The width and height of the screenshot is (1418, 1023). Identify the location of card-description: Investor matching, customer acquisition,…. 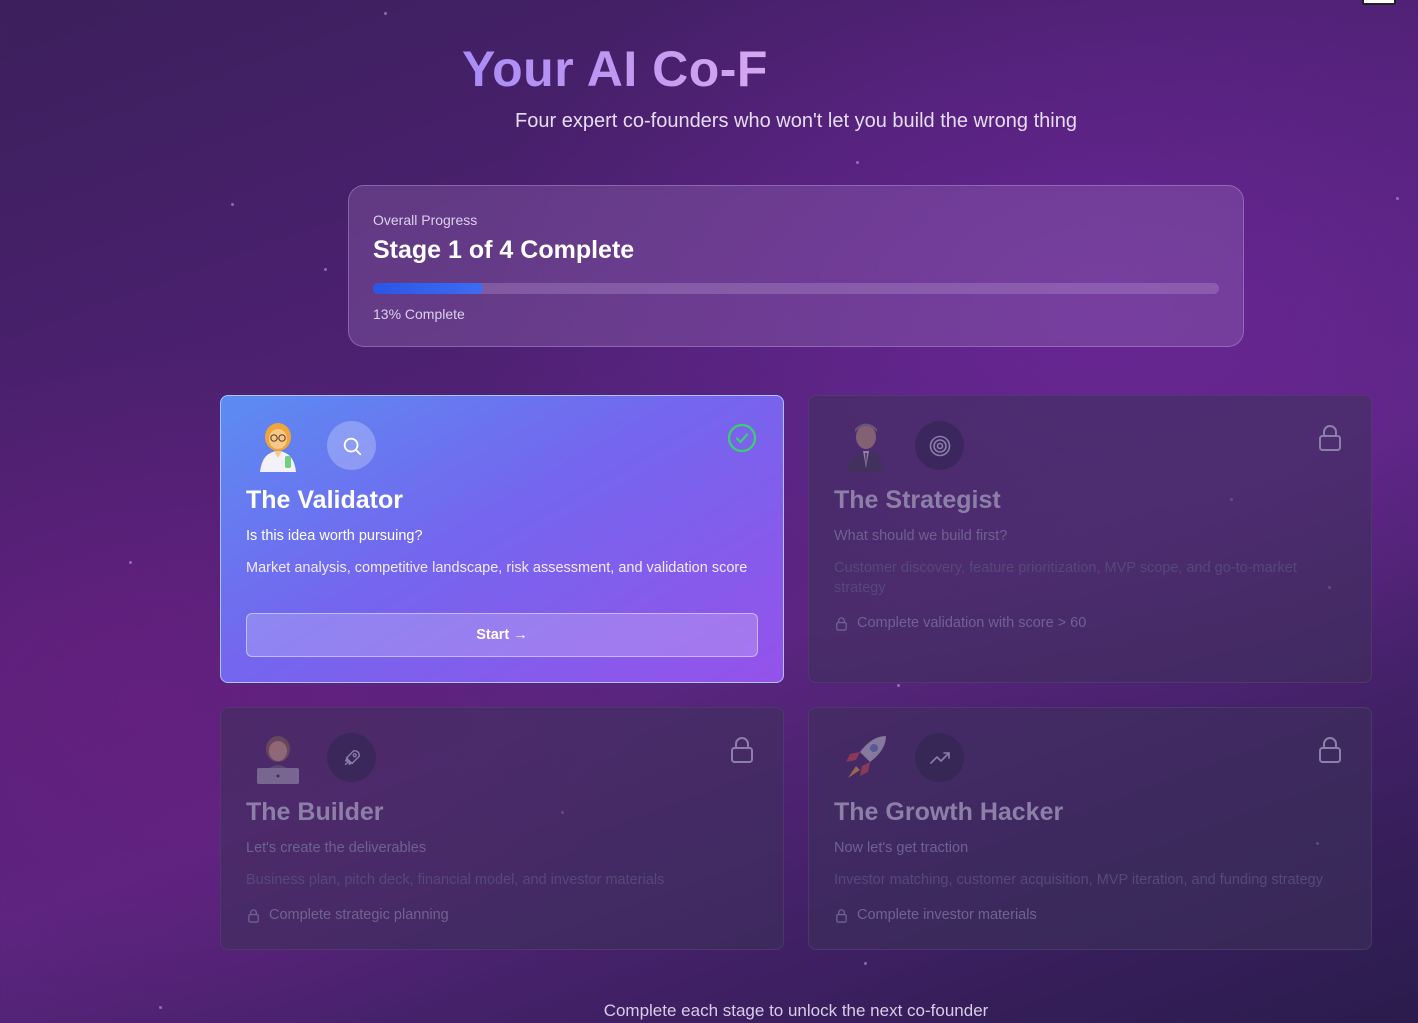
(1078, 880).